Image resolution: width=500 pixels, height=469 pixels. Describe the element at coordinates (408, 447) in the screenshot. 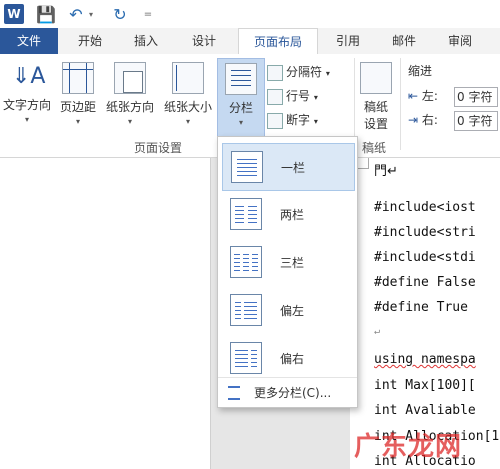

I see `watermark: 广东龙网` at that location.